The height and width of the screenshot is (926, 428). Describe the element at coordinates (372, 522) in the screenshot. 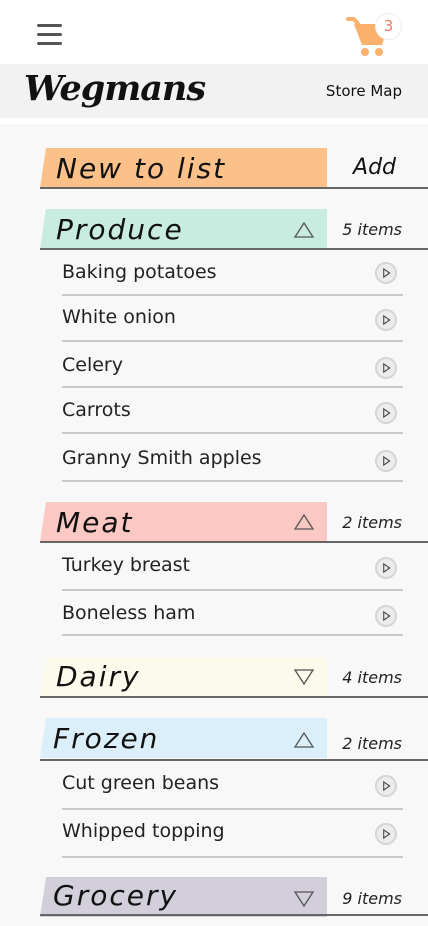

I see `item-count-meat: 2 items` at that location.